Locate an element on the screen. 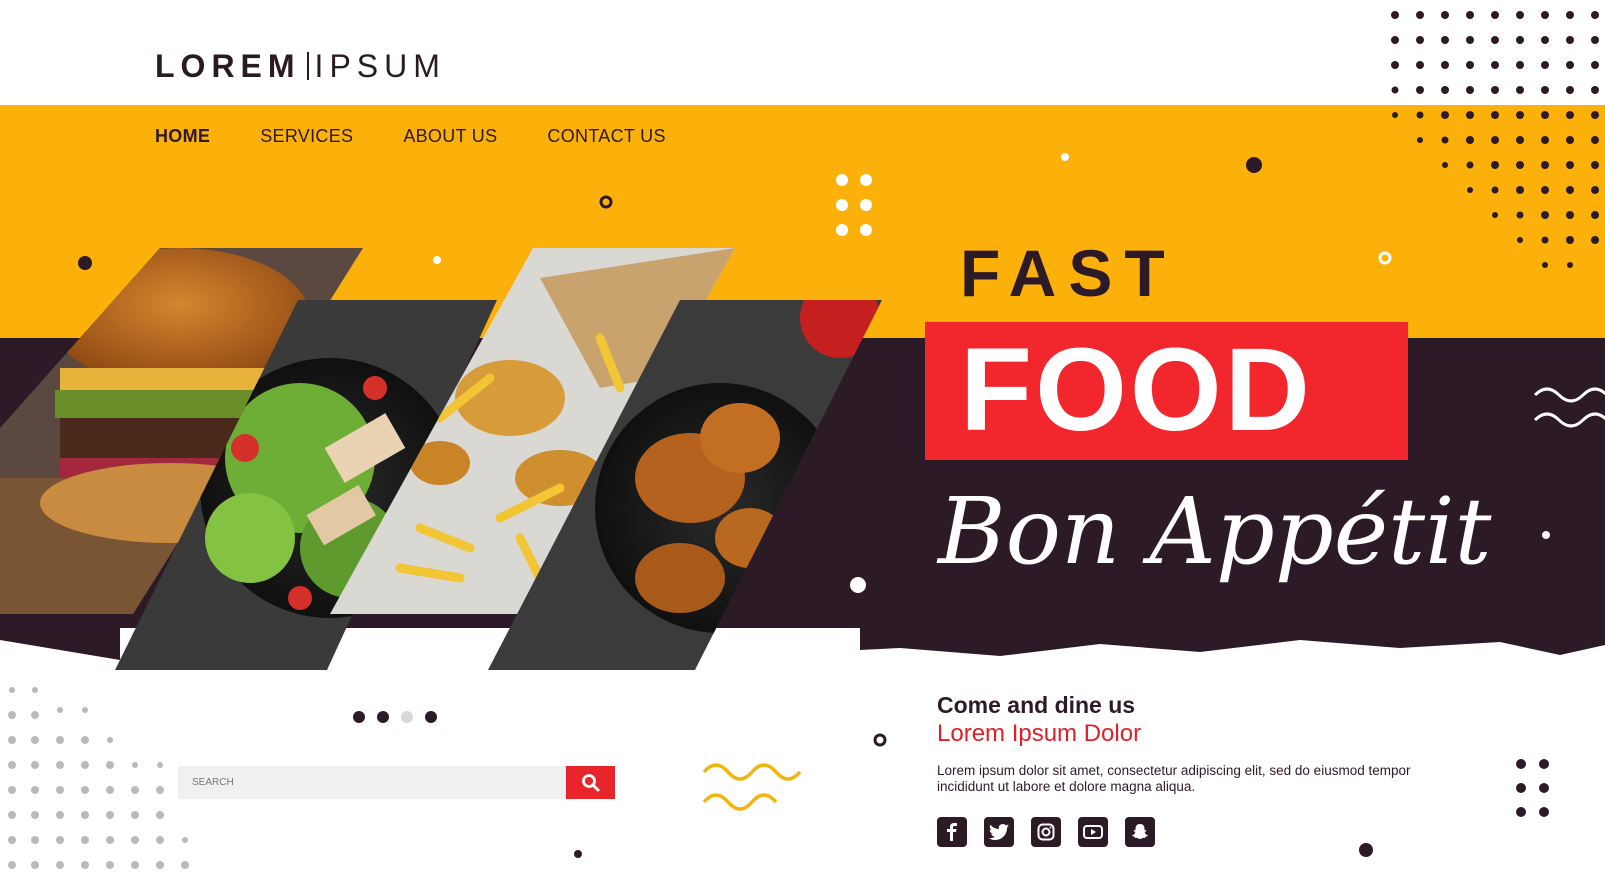 This screenshot has height=891, width=1605. carousel-indicators is located at coordinates (395, 717).